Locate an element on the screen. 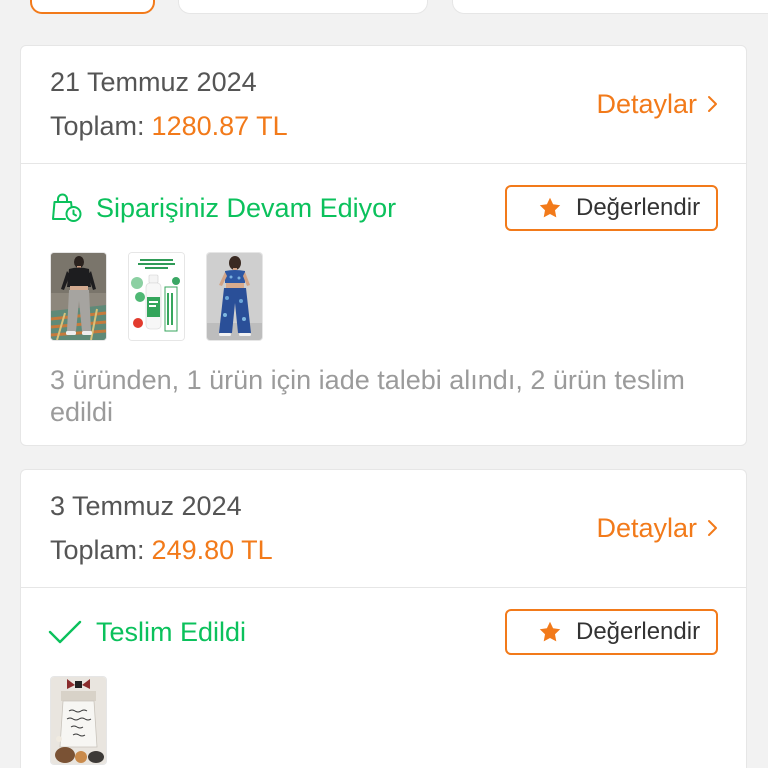  order-status: Siparişiniz Devam Ediyor is located at coordinates (223, 208).